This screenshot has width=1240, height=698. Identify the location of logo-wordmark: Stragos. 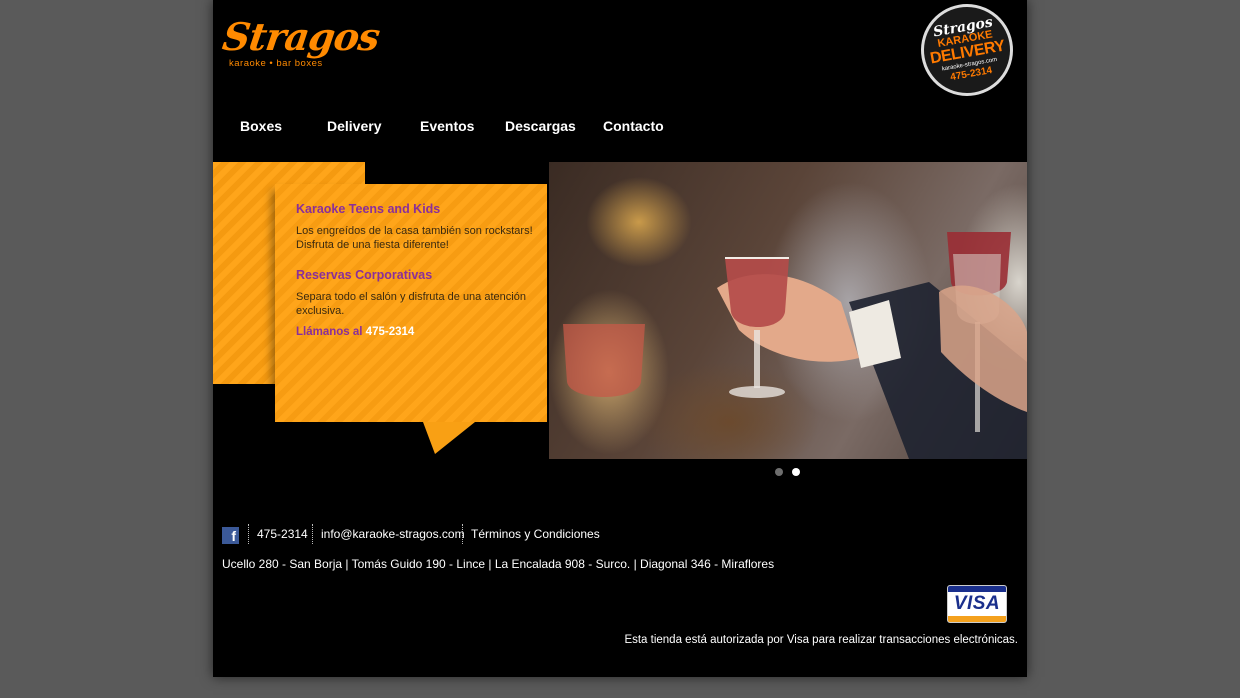
(301, 36).